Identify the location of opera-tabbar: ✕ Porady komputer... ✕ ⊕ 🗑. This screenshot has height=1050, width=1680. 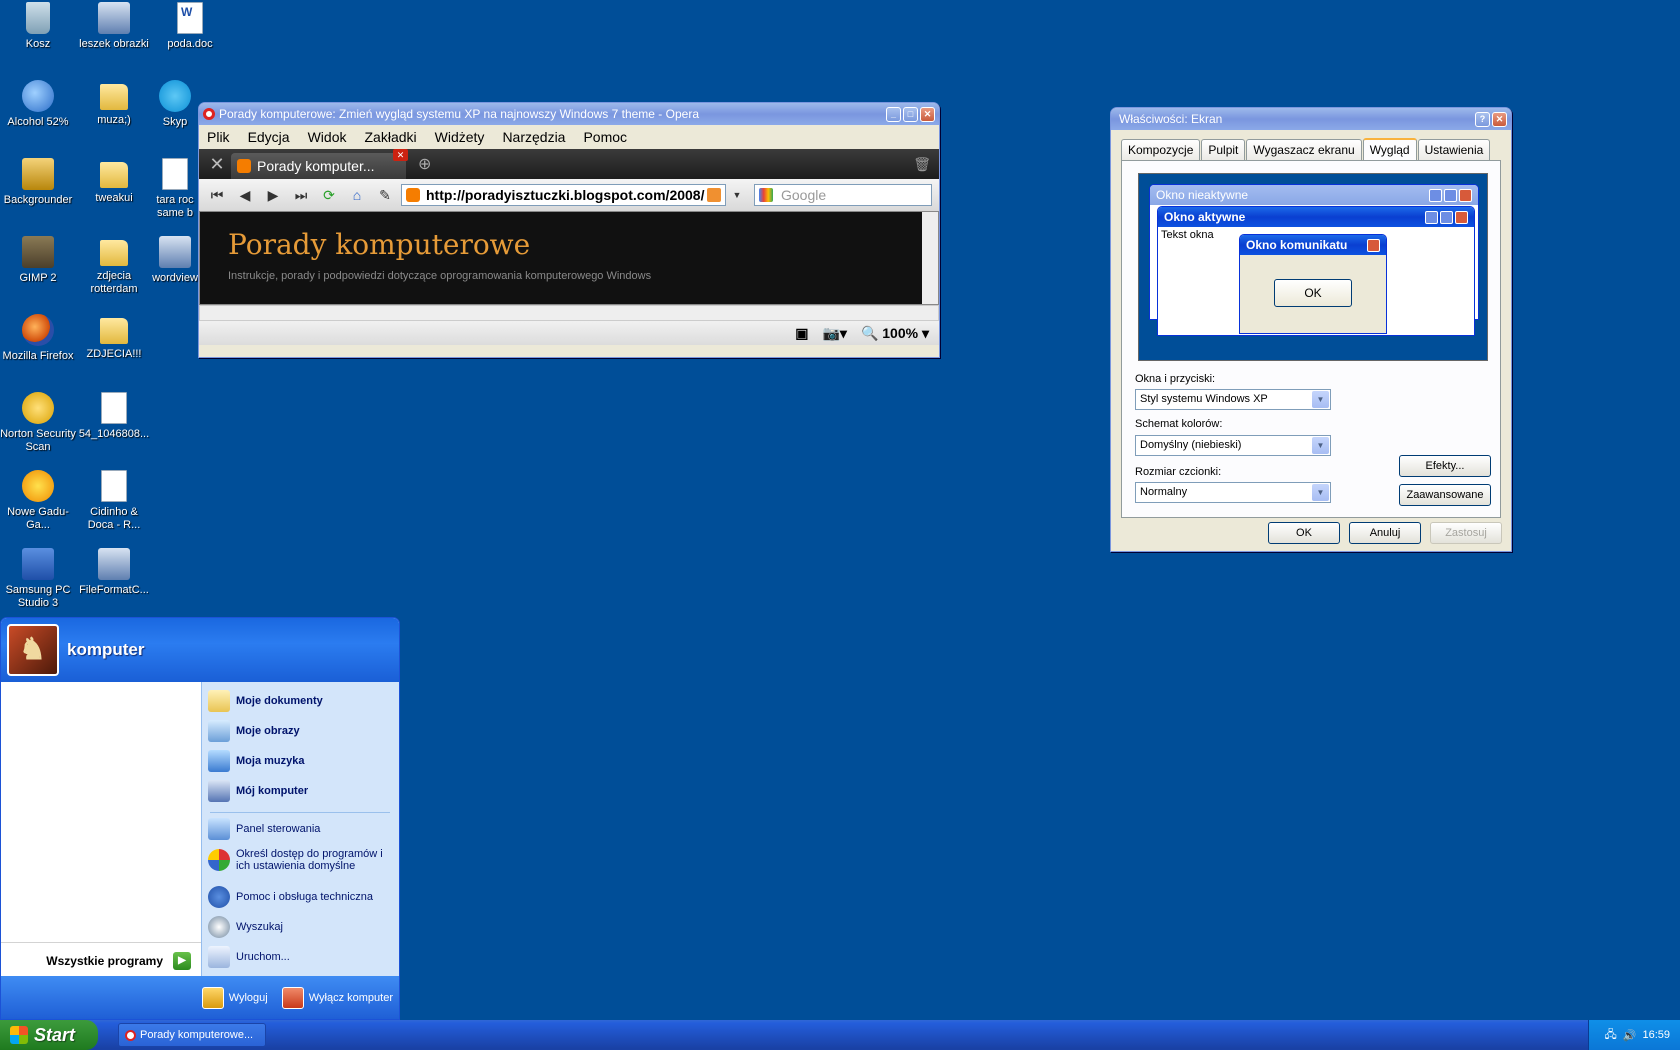
(569, 164).